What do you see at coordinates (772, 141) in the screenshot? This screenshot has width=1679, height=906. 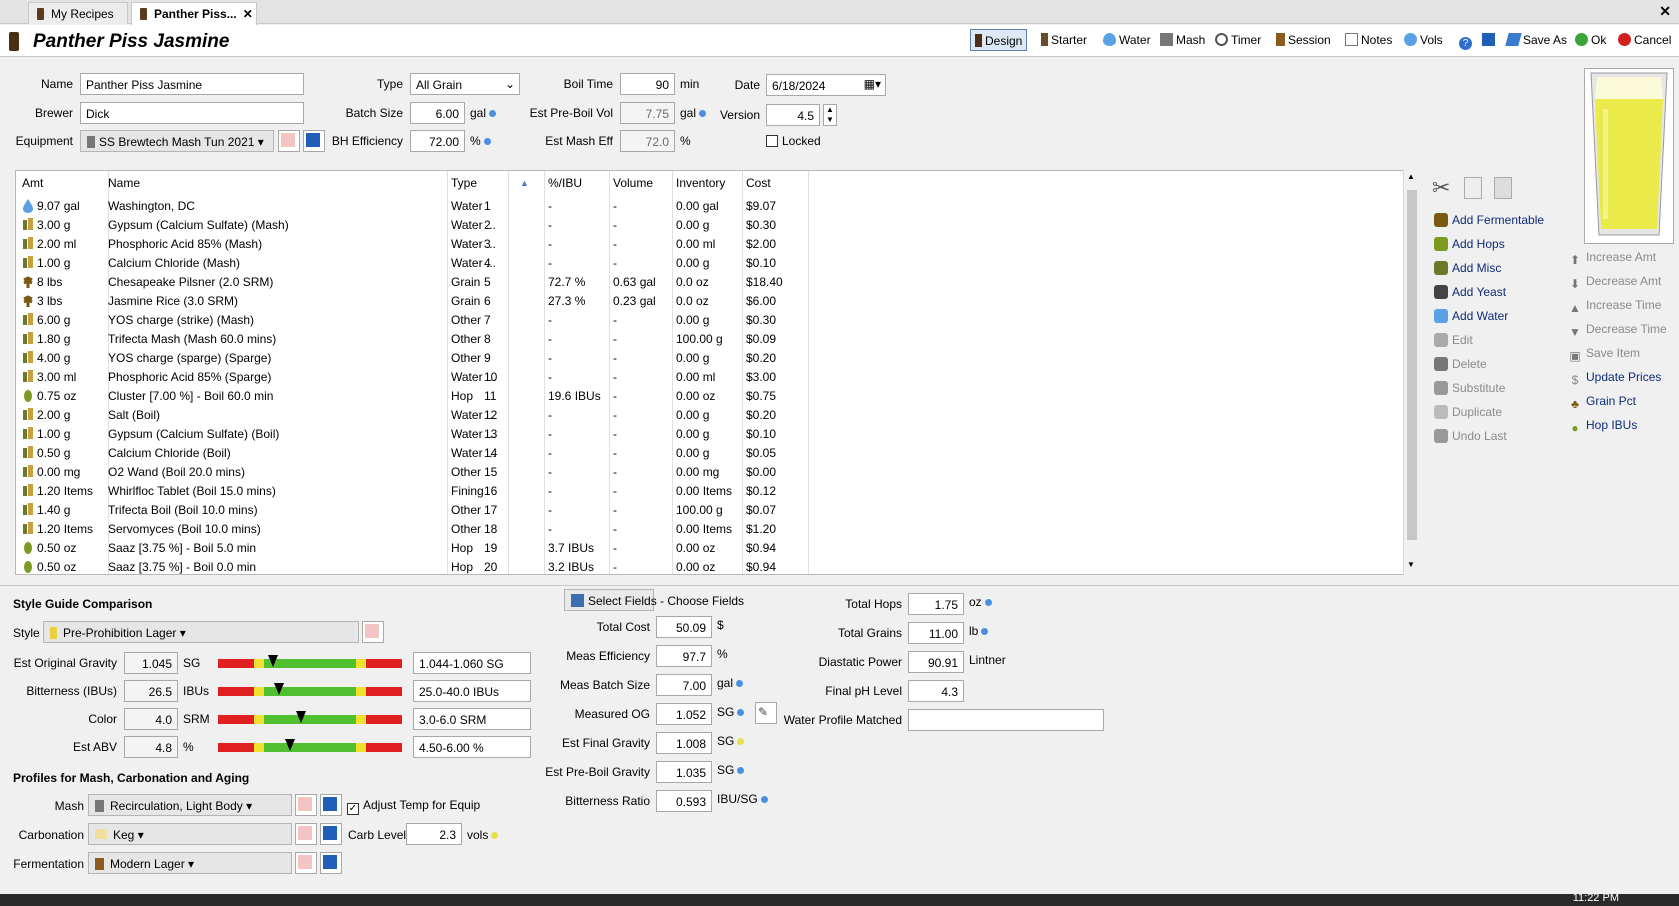 I see `checkbox-icon` at bounding box center [772, 141].